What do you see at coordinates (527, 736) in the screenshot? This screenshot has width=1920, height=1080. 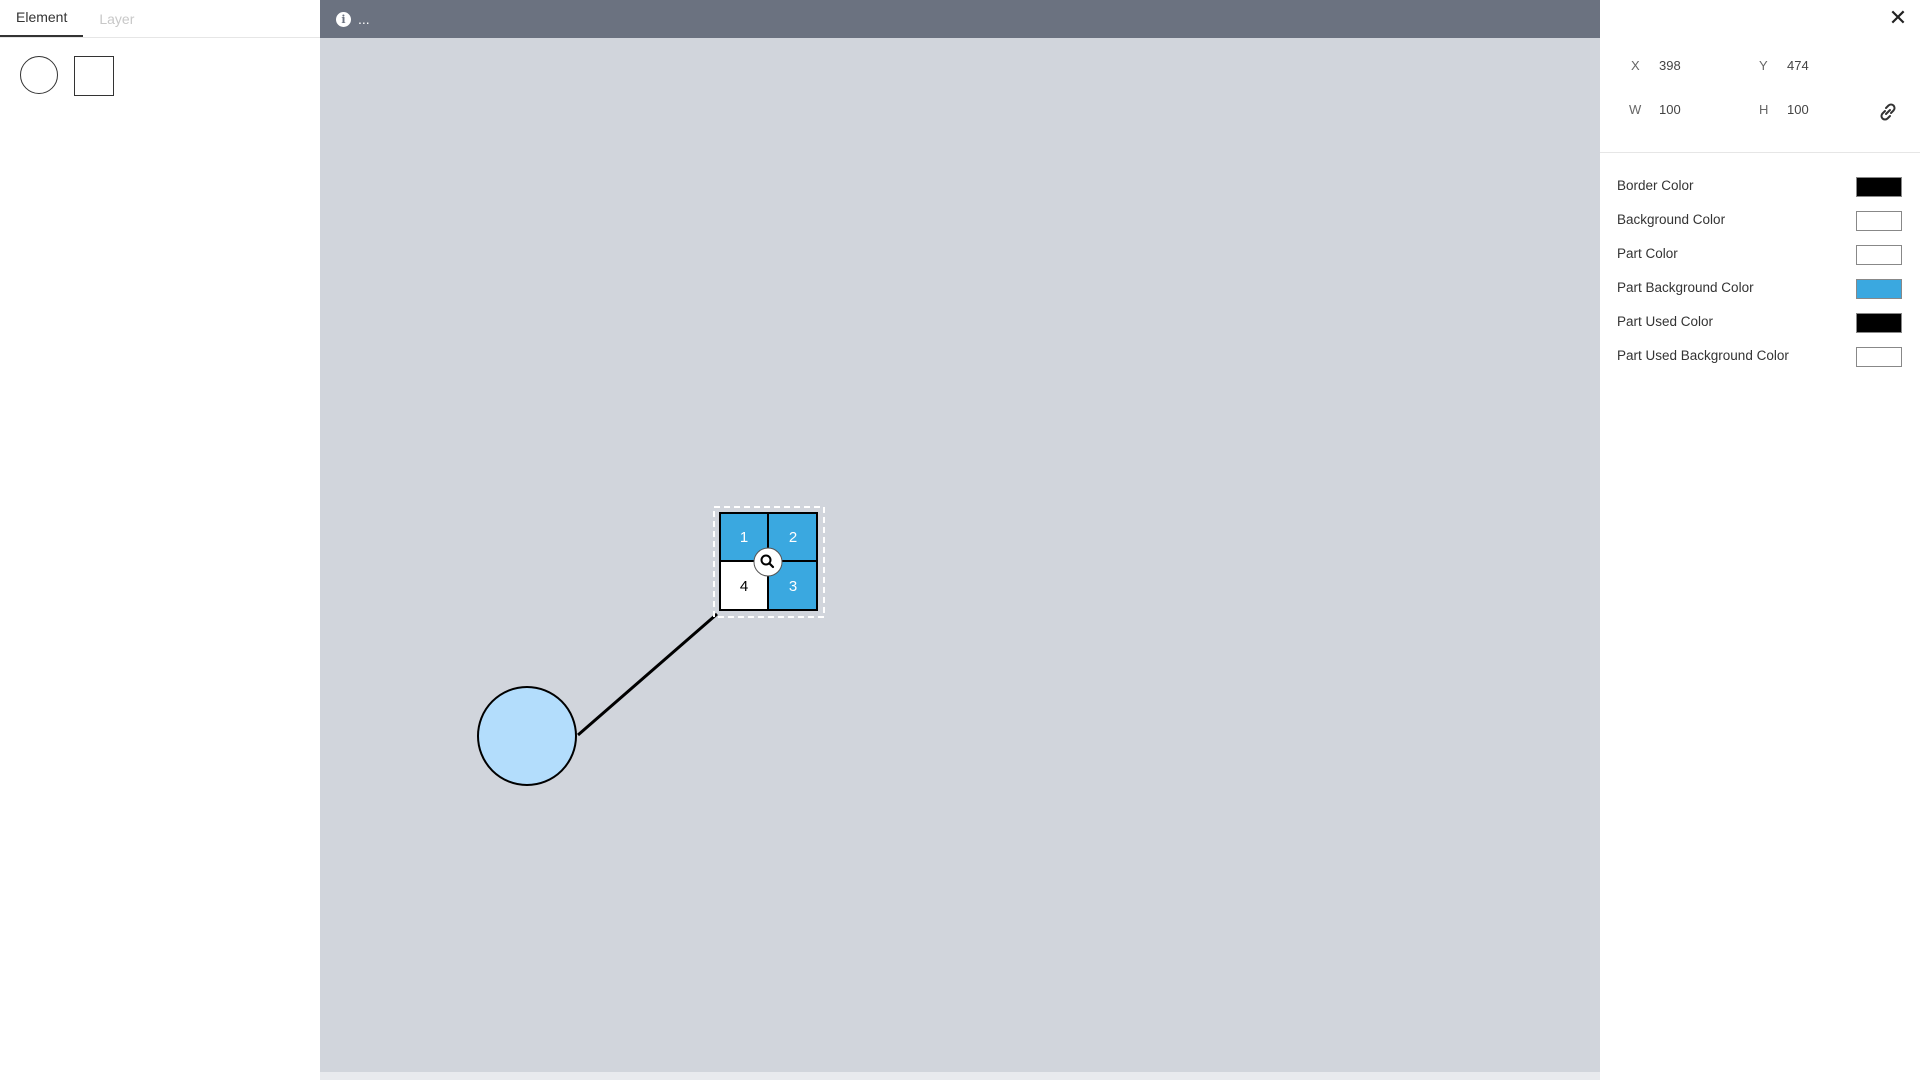 I see `circle-node` at bounding box center [527, 736].